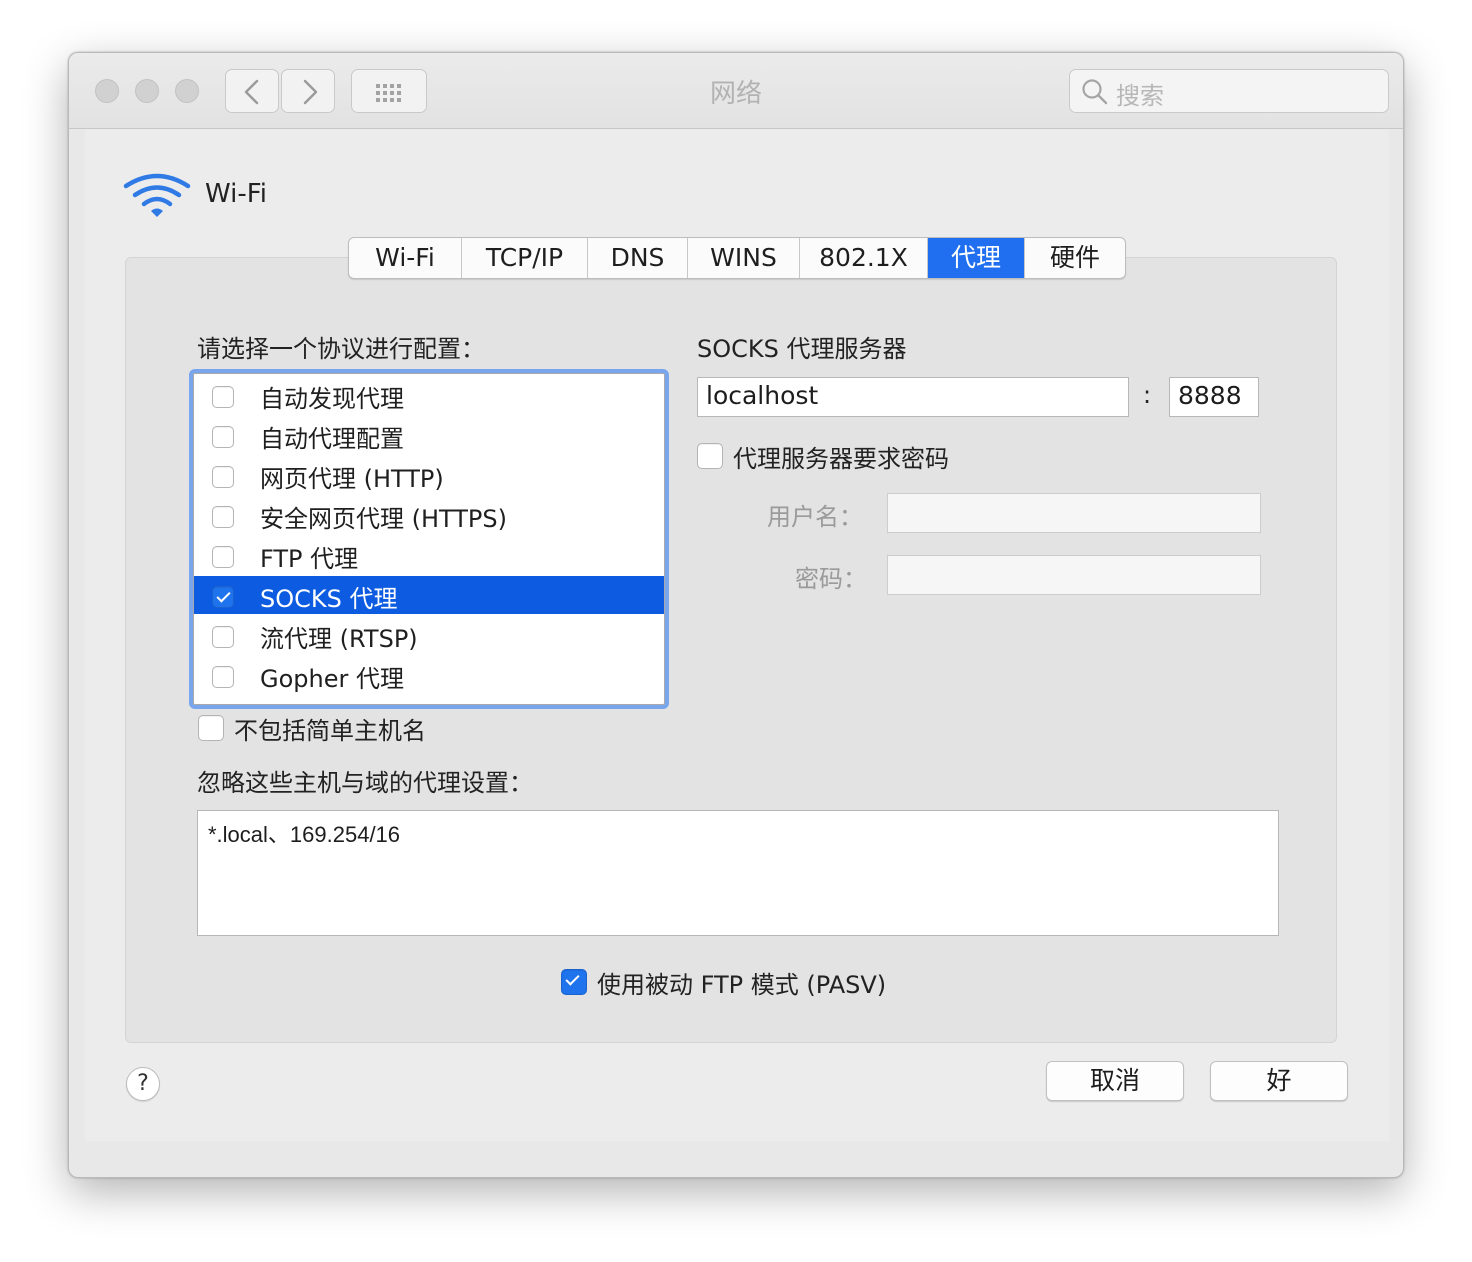 This screenshot has height=1262, width=1472. Describe the element at coordinates (913, 397) in the screenshot. I see `proxy-host-field: localhost` at that location.